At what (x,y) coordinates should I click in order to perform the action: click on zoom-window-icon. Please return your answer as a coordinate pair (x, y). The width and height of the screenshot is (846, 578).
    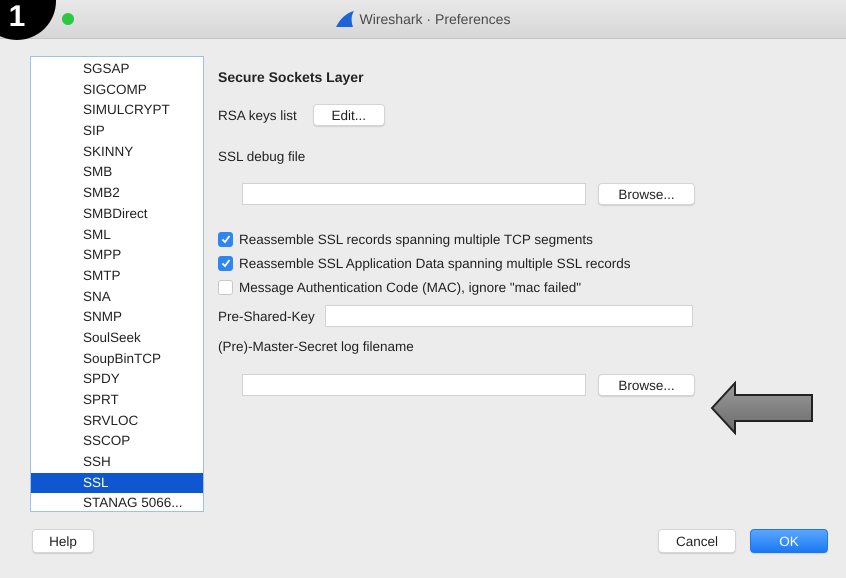
    Looking at the image, I should click on (68, 19).